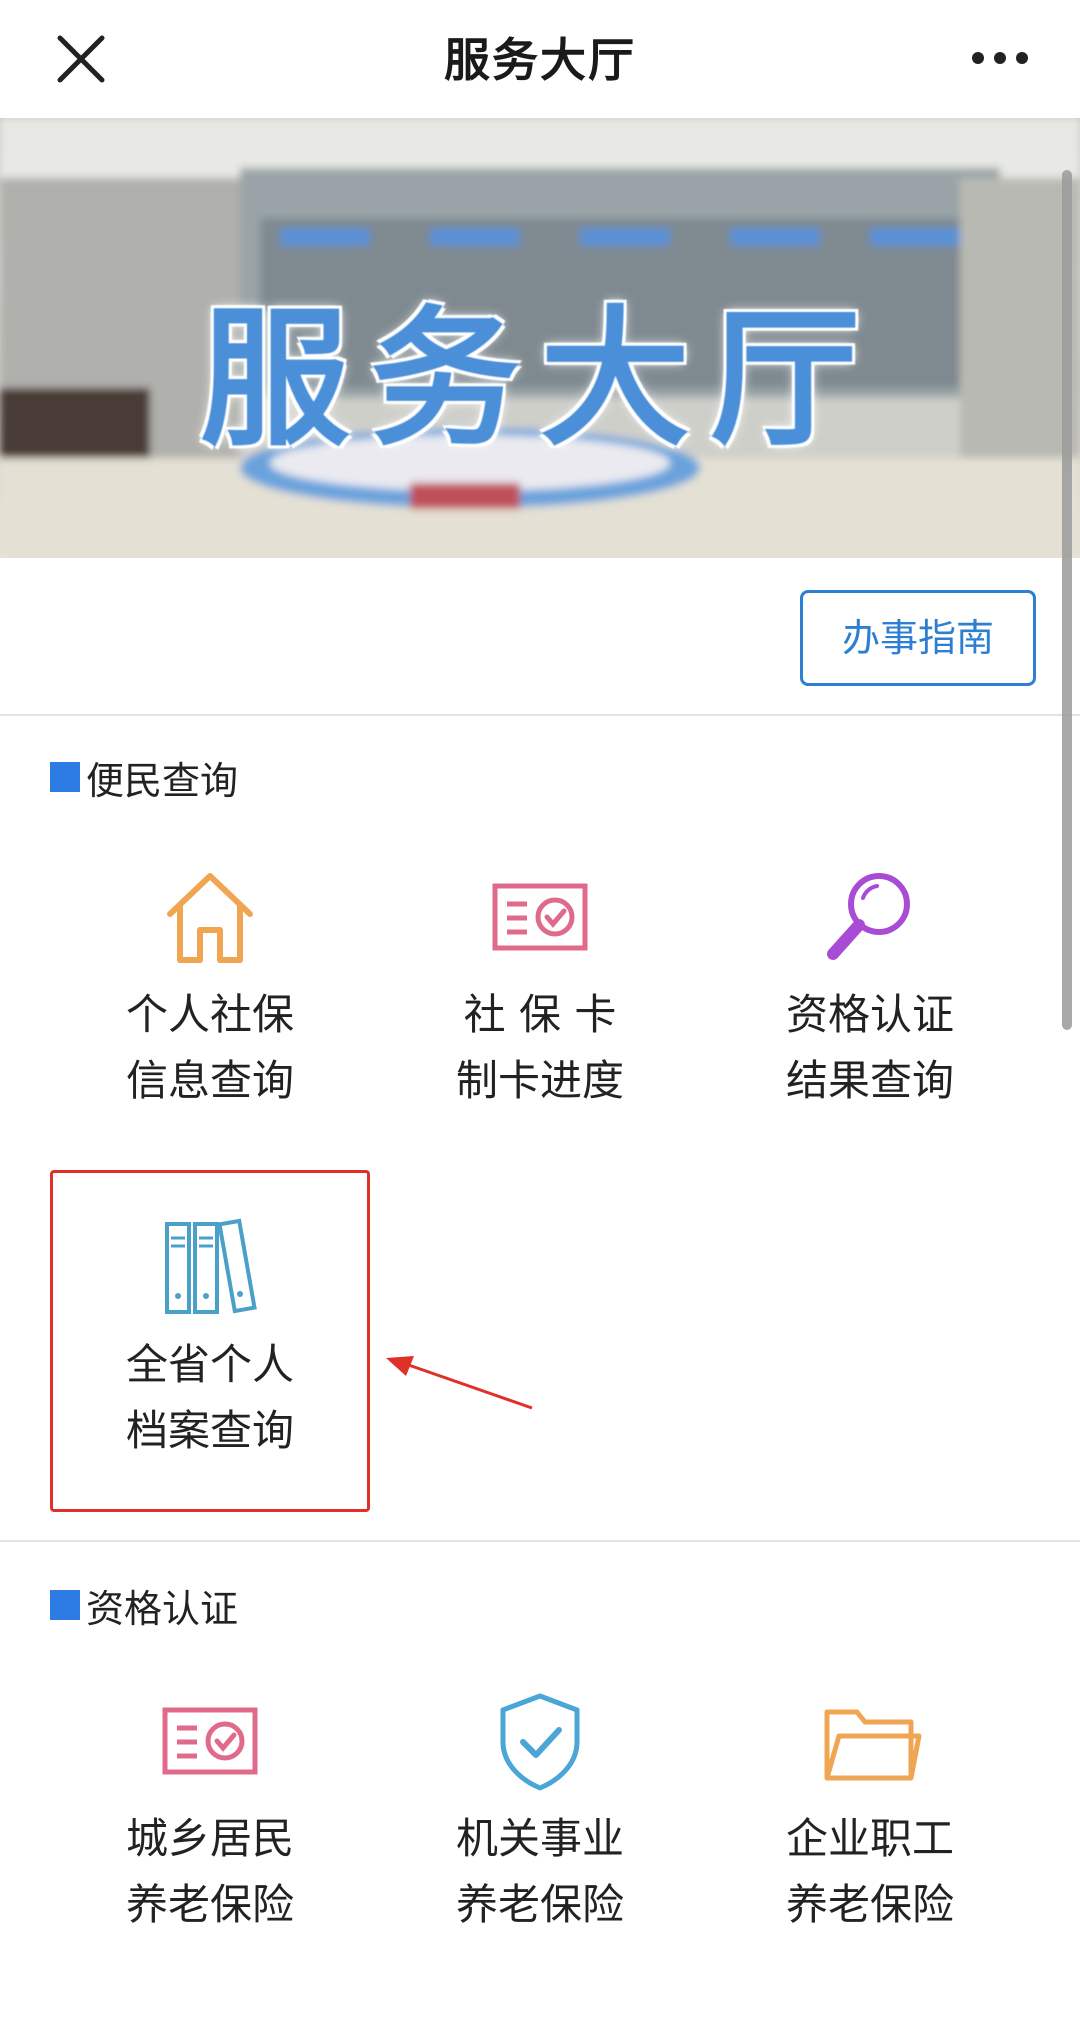 This screenshot has height=2019, width=1080. What do you see at coordinates (540, 1742) in the screenshot?
I see `shield-check-icon` at bounding box center [540, 1742].